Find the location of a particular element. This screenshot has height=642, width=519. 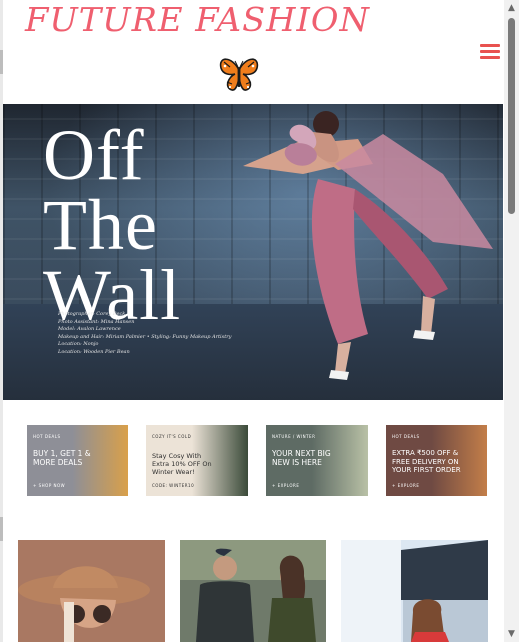

promo-headline: YOUR NEXT BIG NEW IS HERE is located at coordinates (301, 458).